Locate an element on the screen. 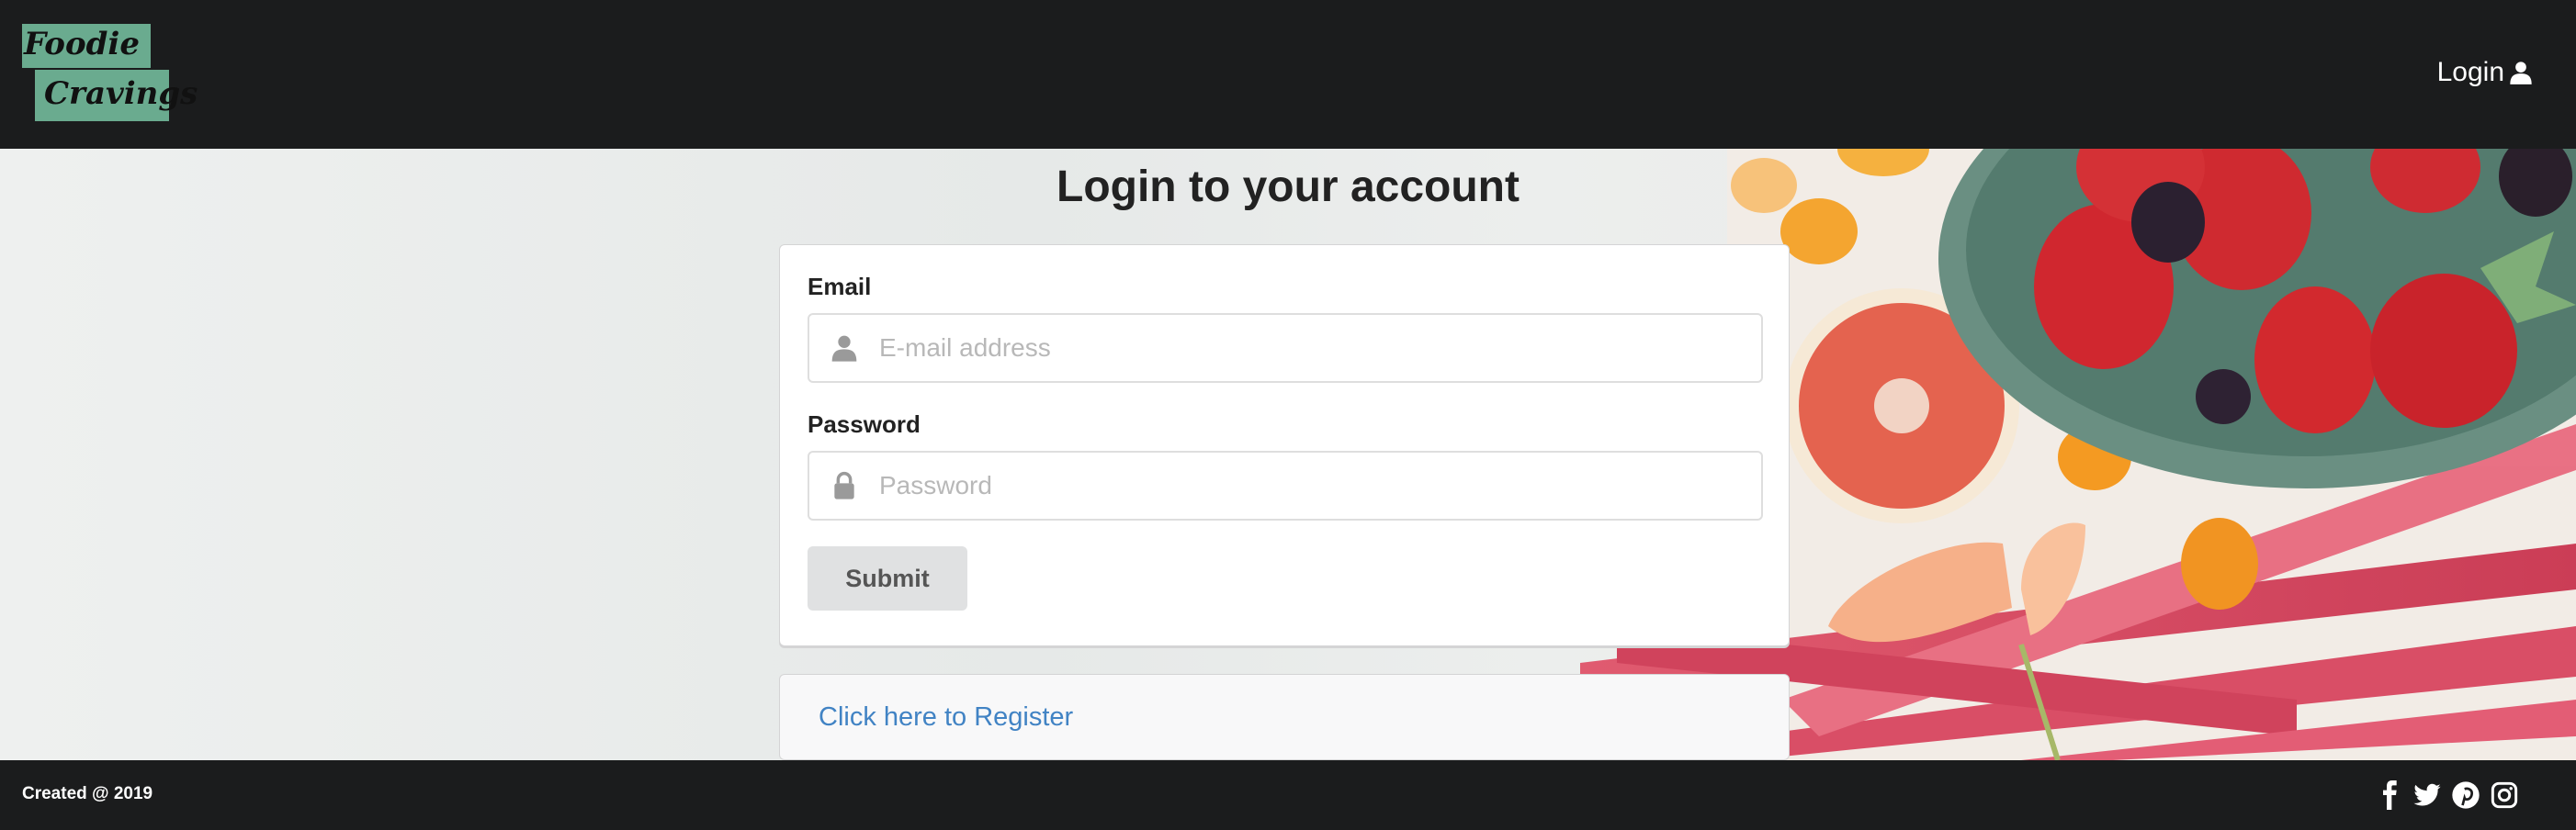 Image resolution: width=2576 pixels, height=830 pixels. email-field-wrapper is located at coordinates (1285, 348).